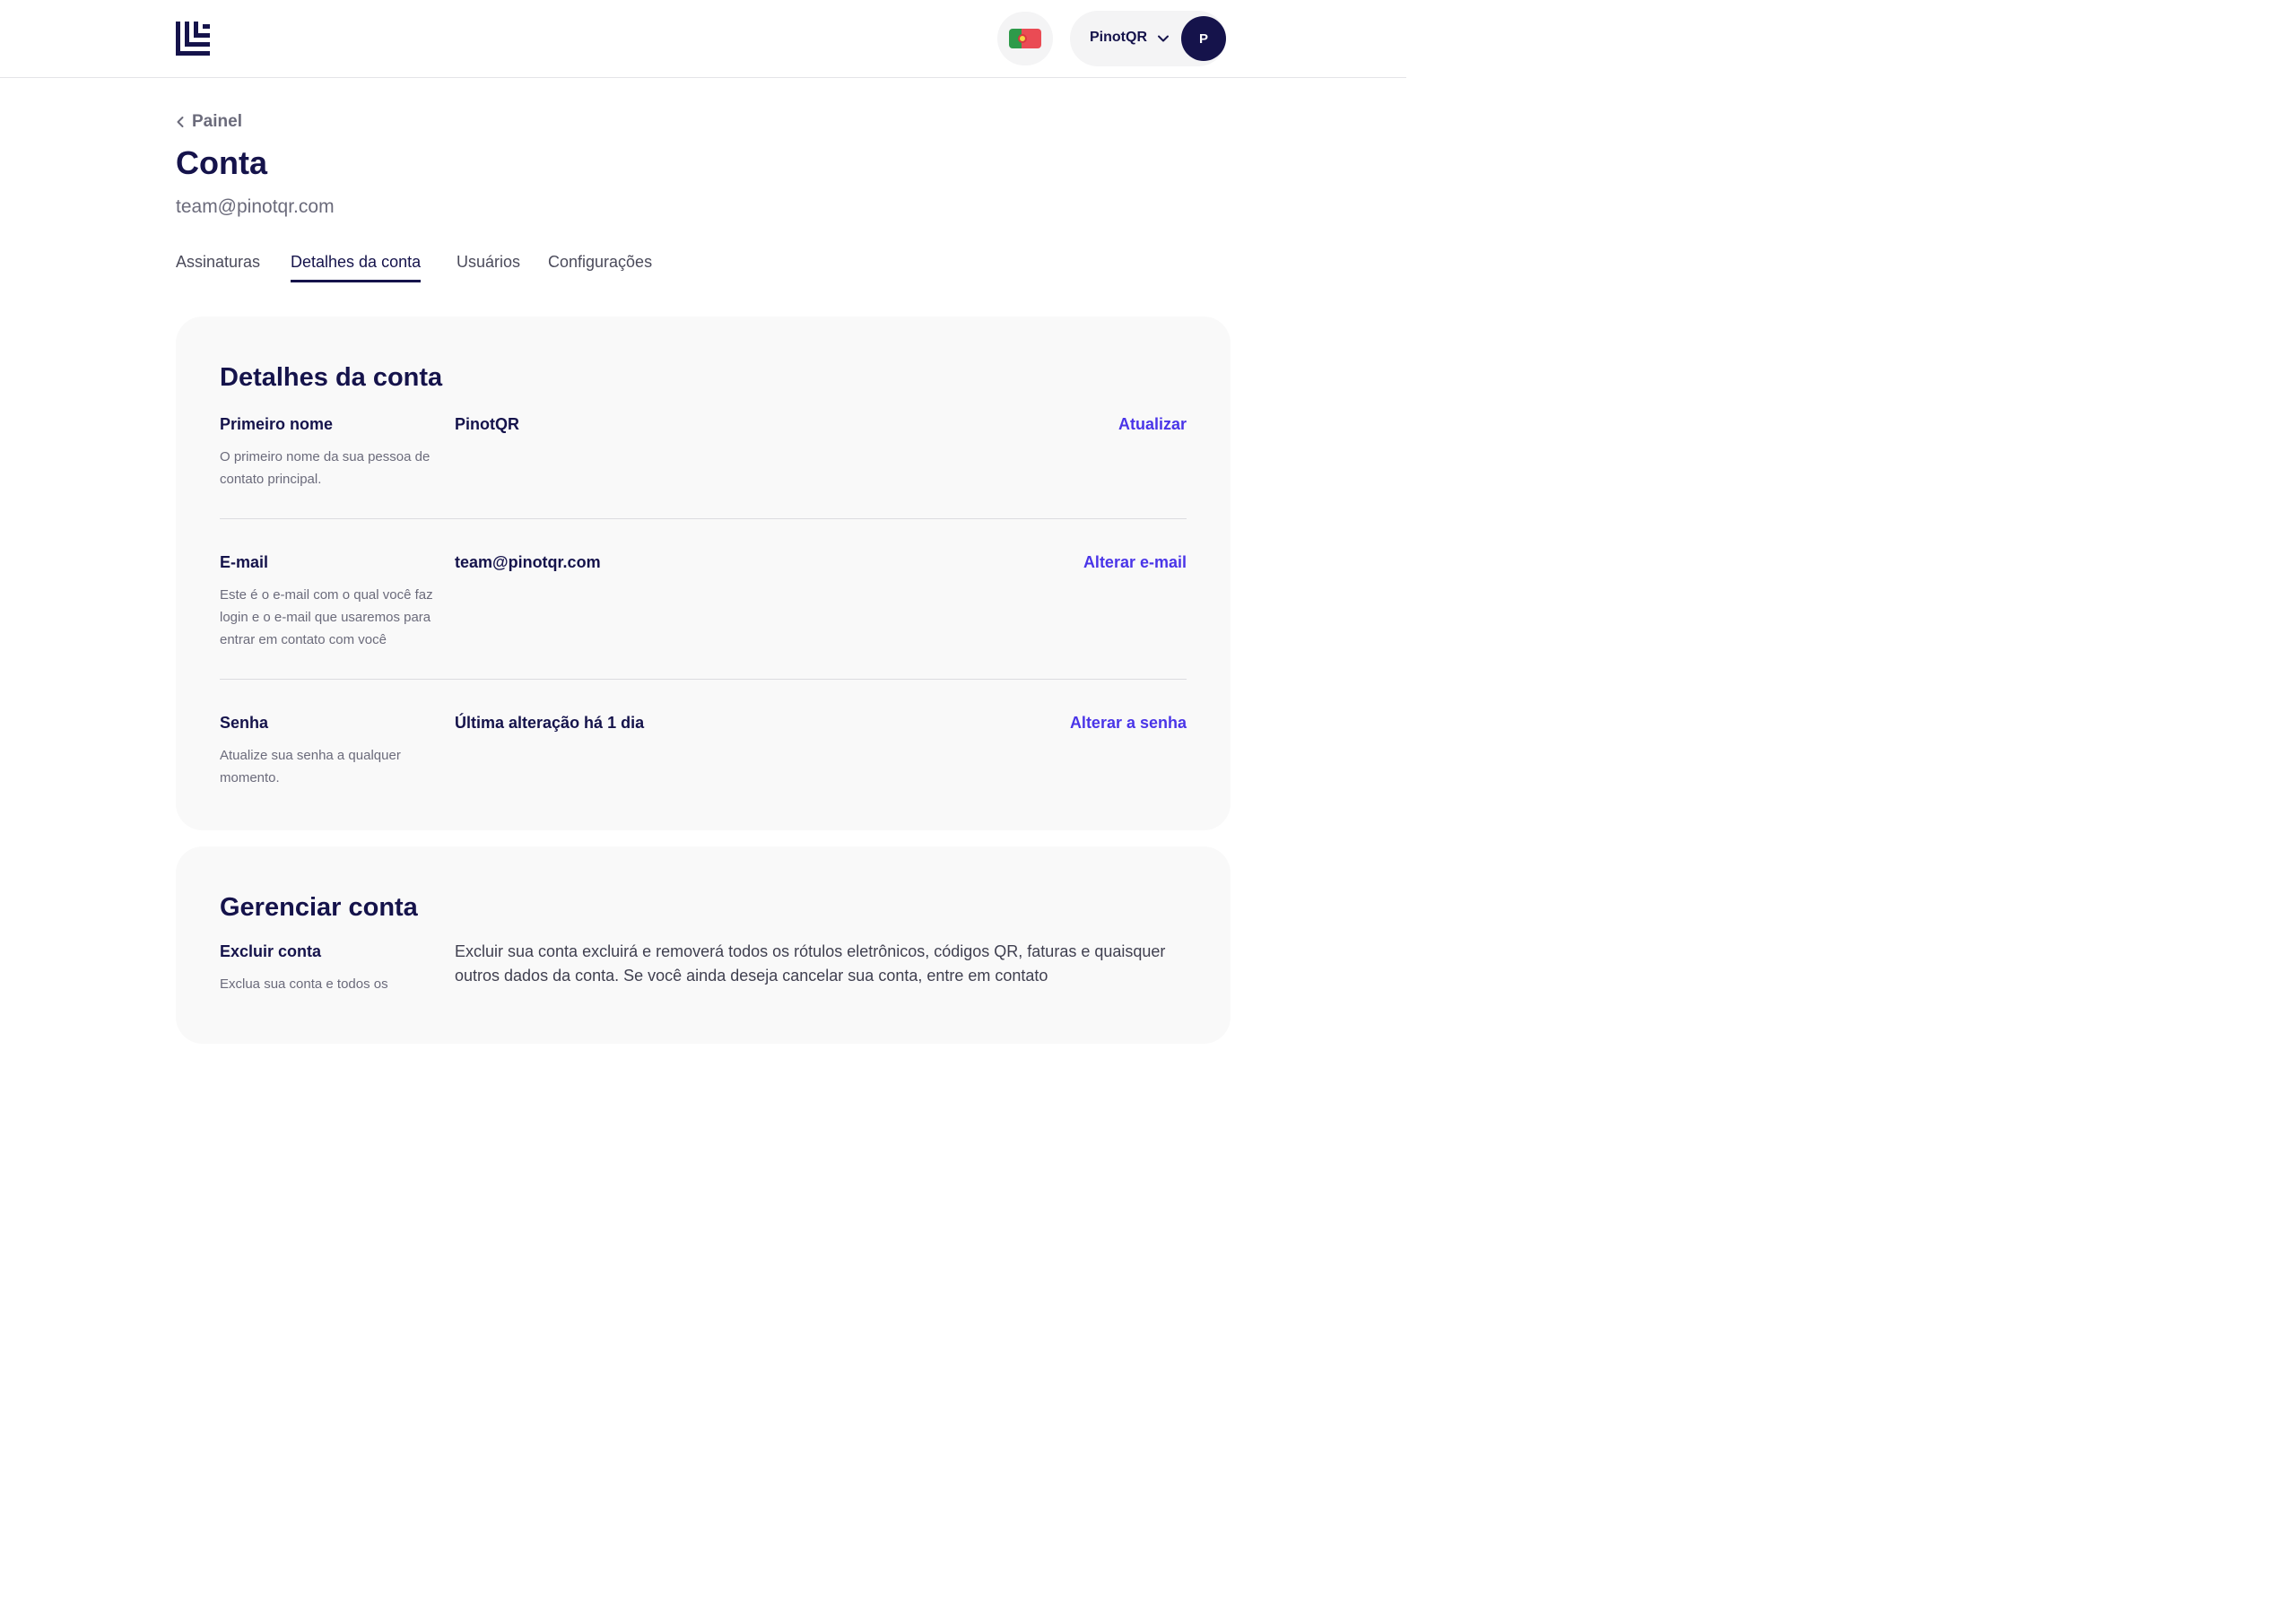 The image size is (2296, 1614). Describe the element at coordinates (271, 951) in the screenshot. I see `delete-account-label: Excluir conta` at that location.